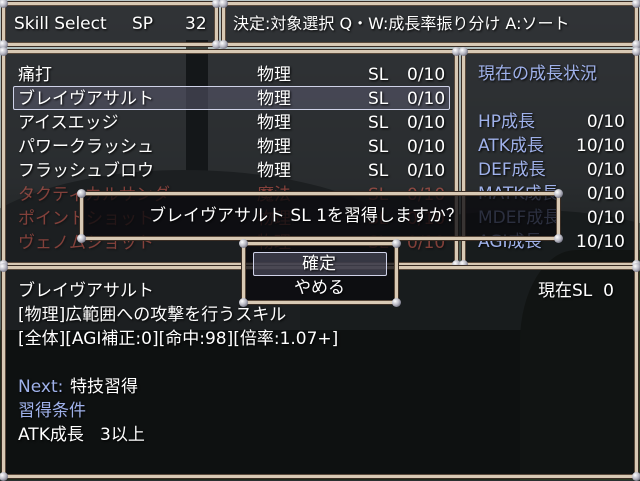 This screenshot has height=481, width=640. Describe the element at coordinates (511, 146) in the screenshot. I see `growth-stat-label: ATK成長` at that location.